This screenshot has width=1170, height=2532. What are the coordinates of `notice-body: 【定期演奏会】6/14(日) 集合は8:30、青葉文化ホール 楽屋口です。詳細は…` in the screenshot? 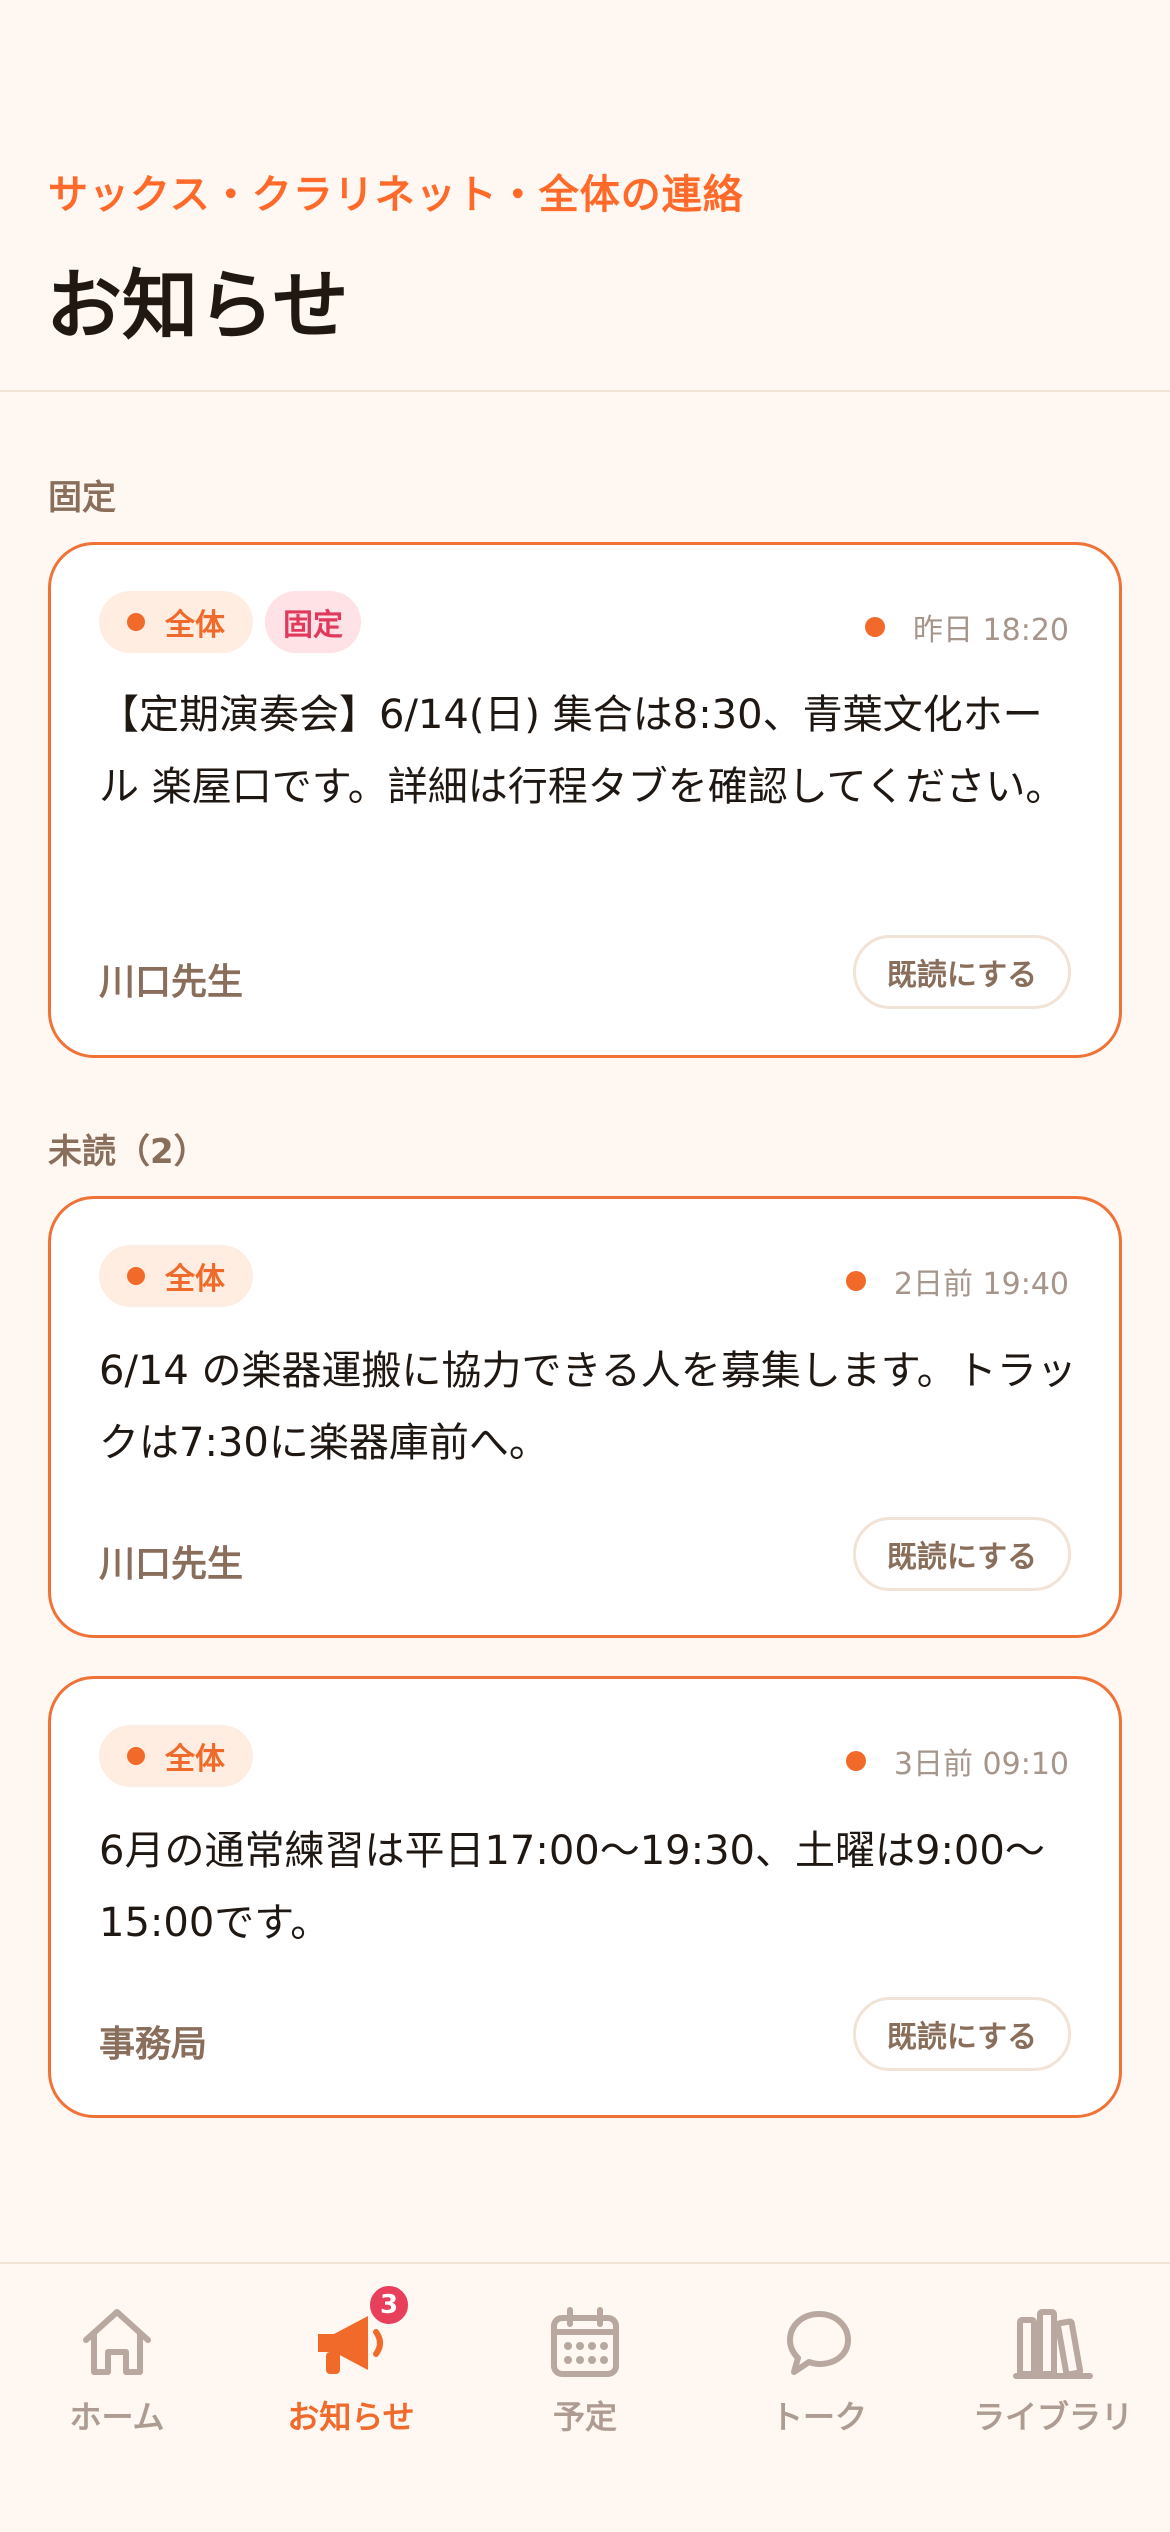 It's located at (582, 751).